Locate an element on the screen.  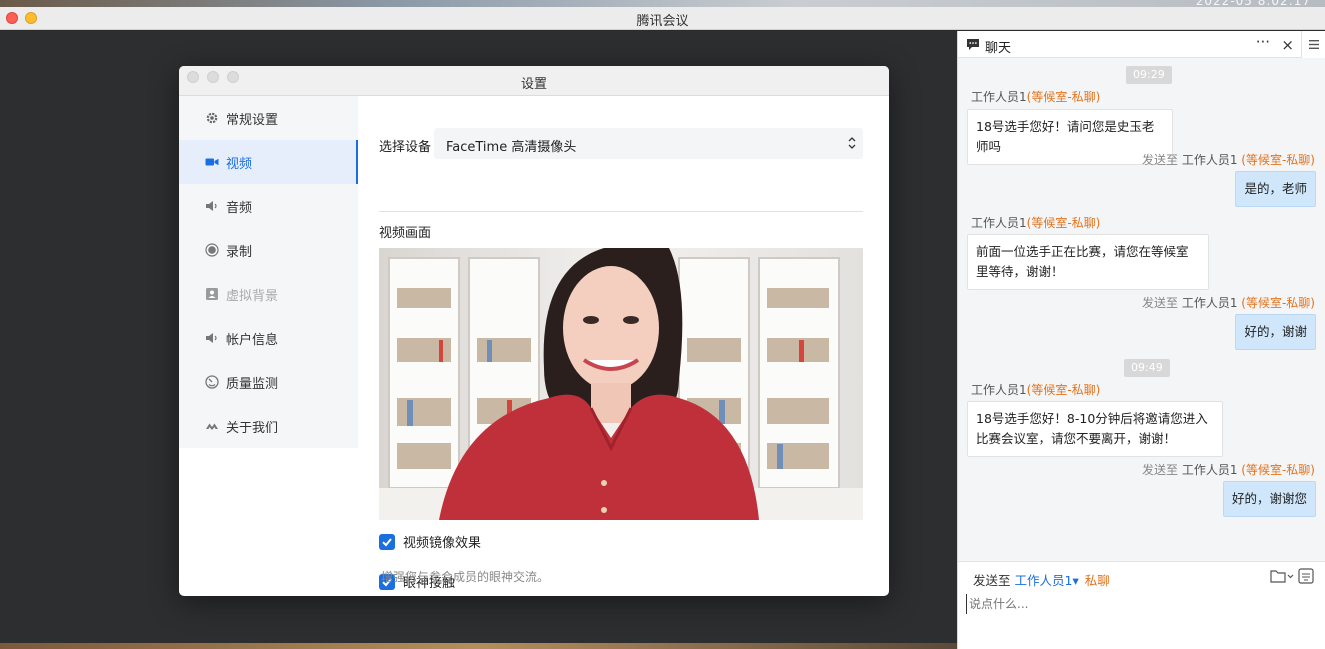
nav-item-label: 质量监测 is located at coordinates (252, 384).